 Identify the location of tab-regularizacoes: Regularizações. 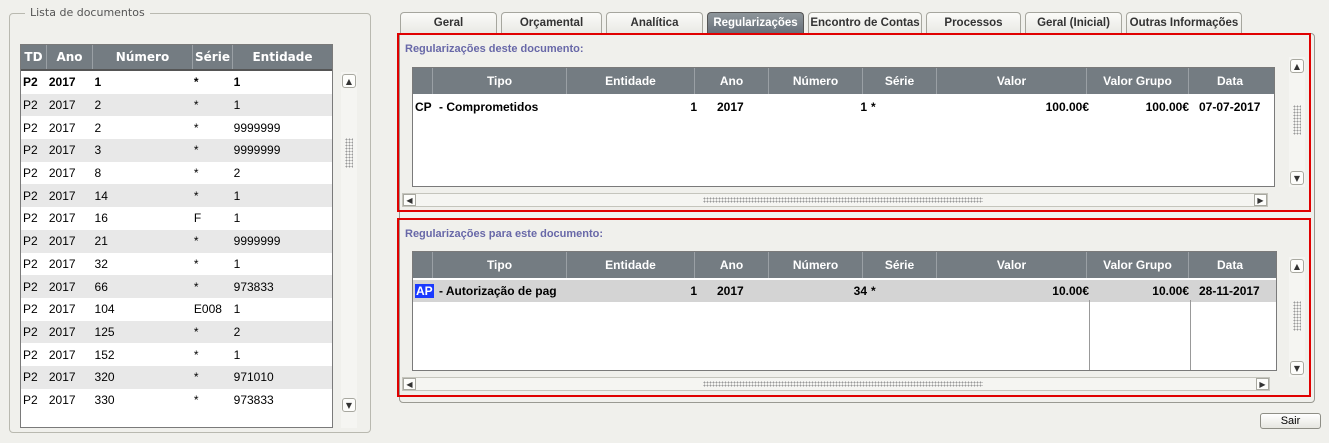
(755, 22).